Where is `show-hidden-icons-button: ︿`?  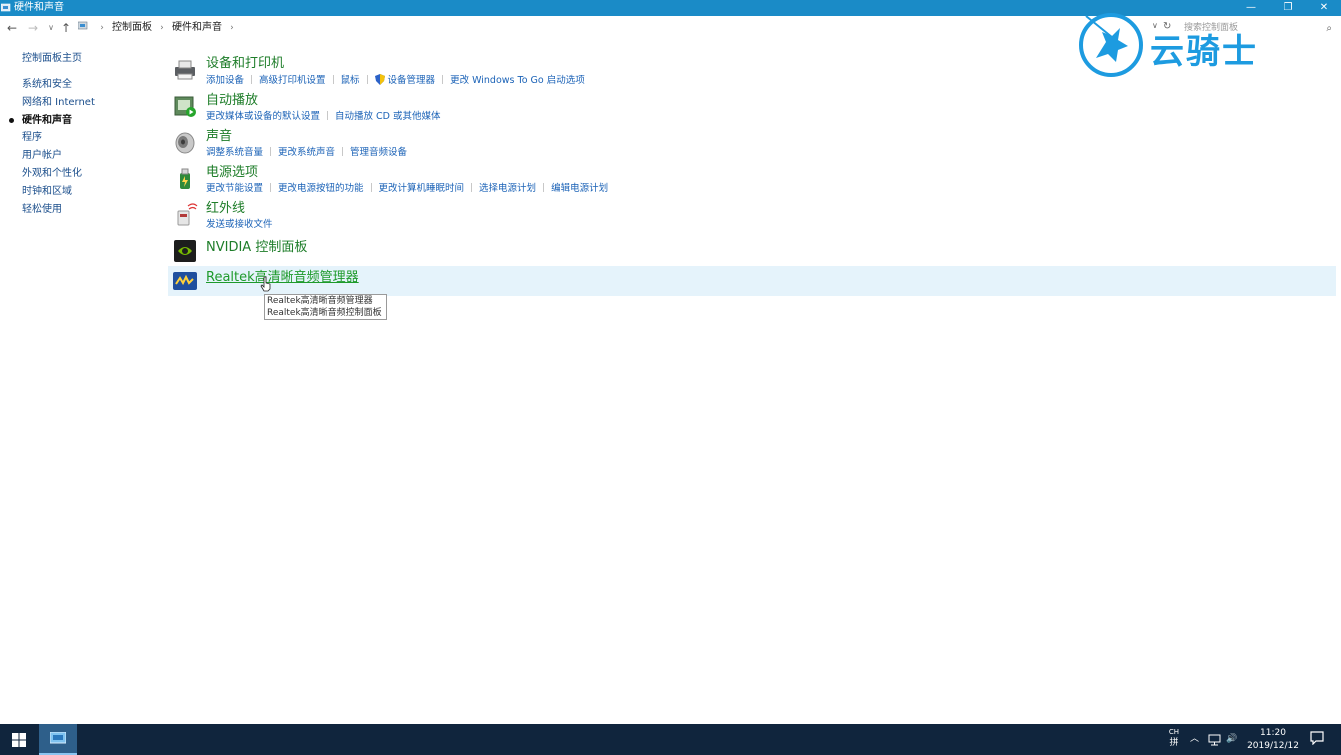 show-hidden-icons-button: ︿ is located at coordinates (1194, 739).